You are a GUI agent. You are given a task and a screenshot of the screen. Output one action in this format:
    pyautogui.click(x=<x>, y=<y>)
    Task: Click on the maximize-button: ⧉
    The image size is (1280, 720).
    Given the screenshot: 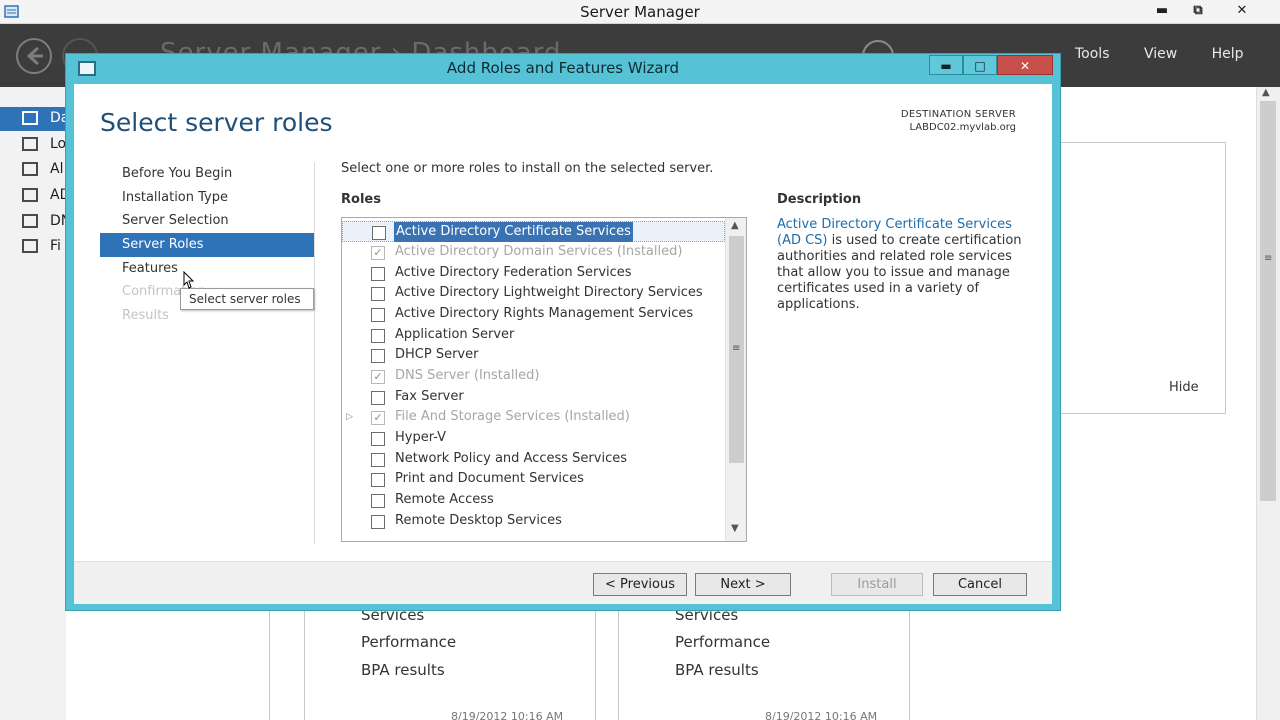 What is the action you would take?
    pyautogui.click(x=1198, y=11)
    